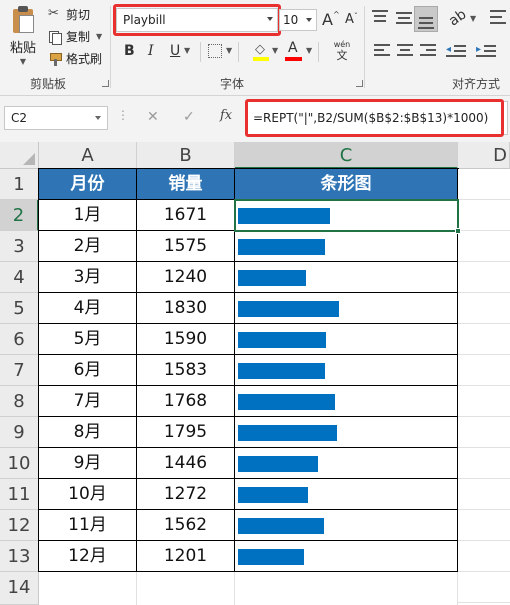 The height and width of the screenshot is (605, 510). What do you see at coordinates (294, 51) in the screenshot?
I see `font-color-button: A` at bounding box center [294, 51].